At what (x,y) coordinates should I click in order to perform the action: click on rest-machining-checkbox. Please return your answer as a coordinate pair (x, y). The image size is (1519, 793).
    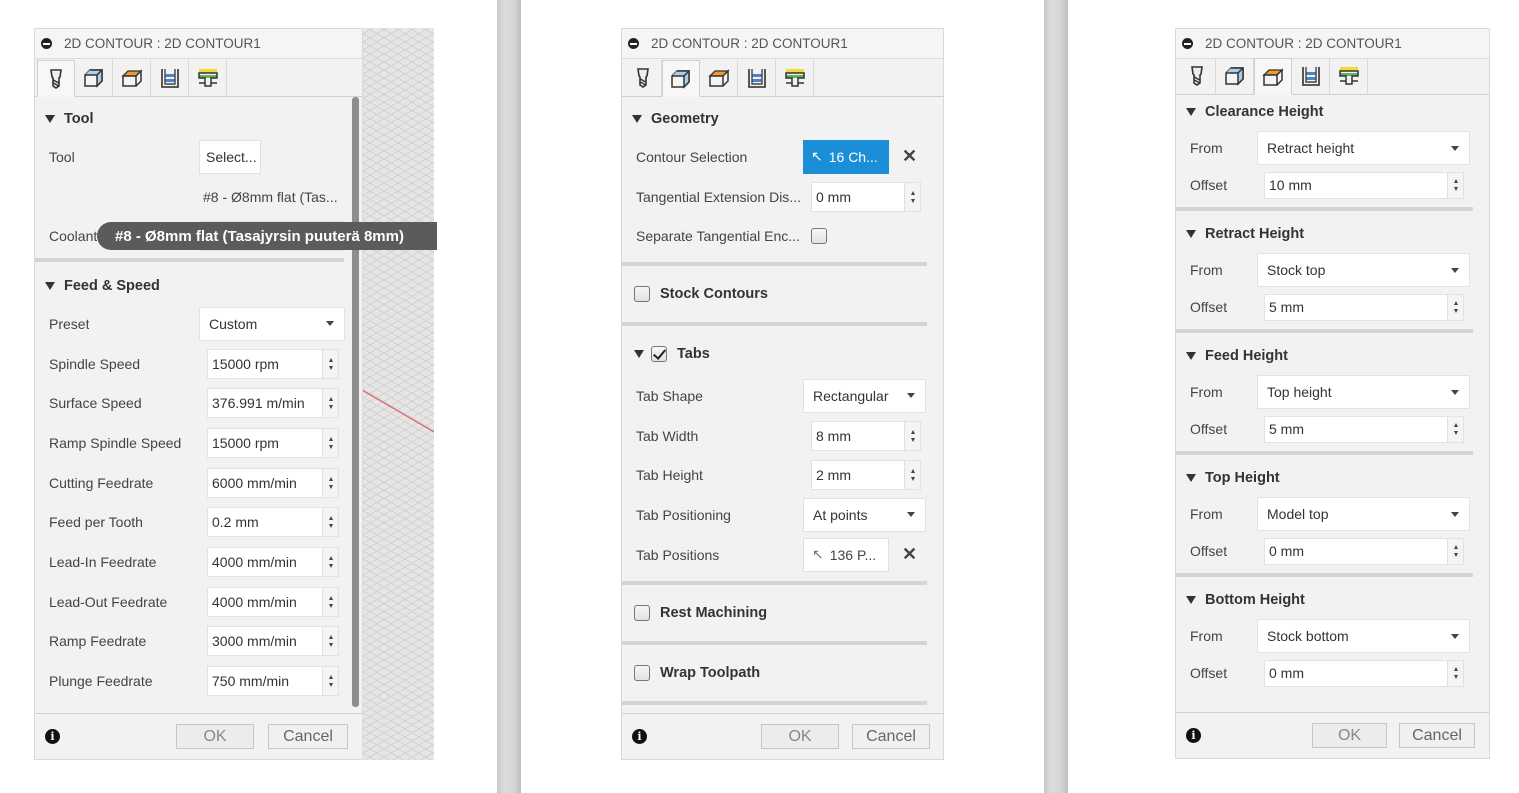
    Looking at the image, I should click on (642, 612).